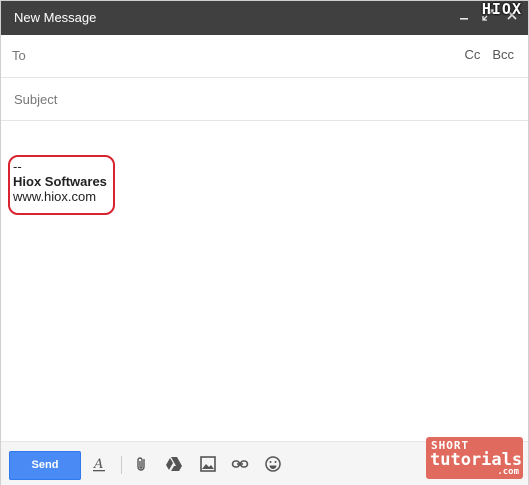 The height and width of the screenshot is (485, 529). I want to click on title-bar: New Message HIOX, so click(264, 17).